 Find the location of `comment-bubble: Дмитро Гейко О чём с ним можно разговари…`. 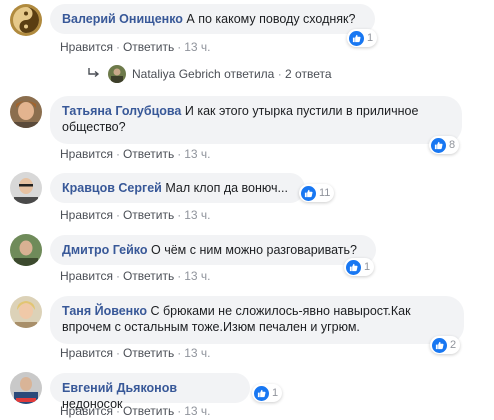

comment-bubble: Дмитро Гейко О чём с ним можно разговари… is located at coordinates (213, 250).